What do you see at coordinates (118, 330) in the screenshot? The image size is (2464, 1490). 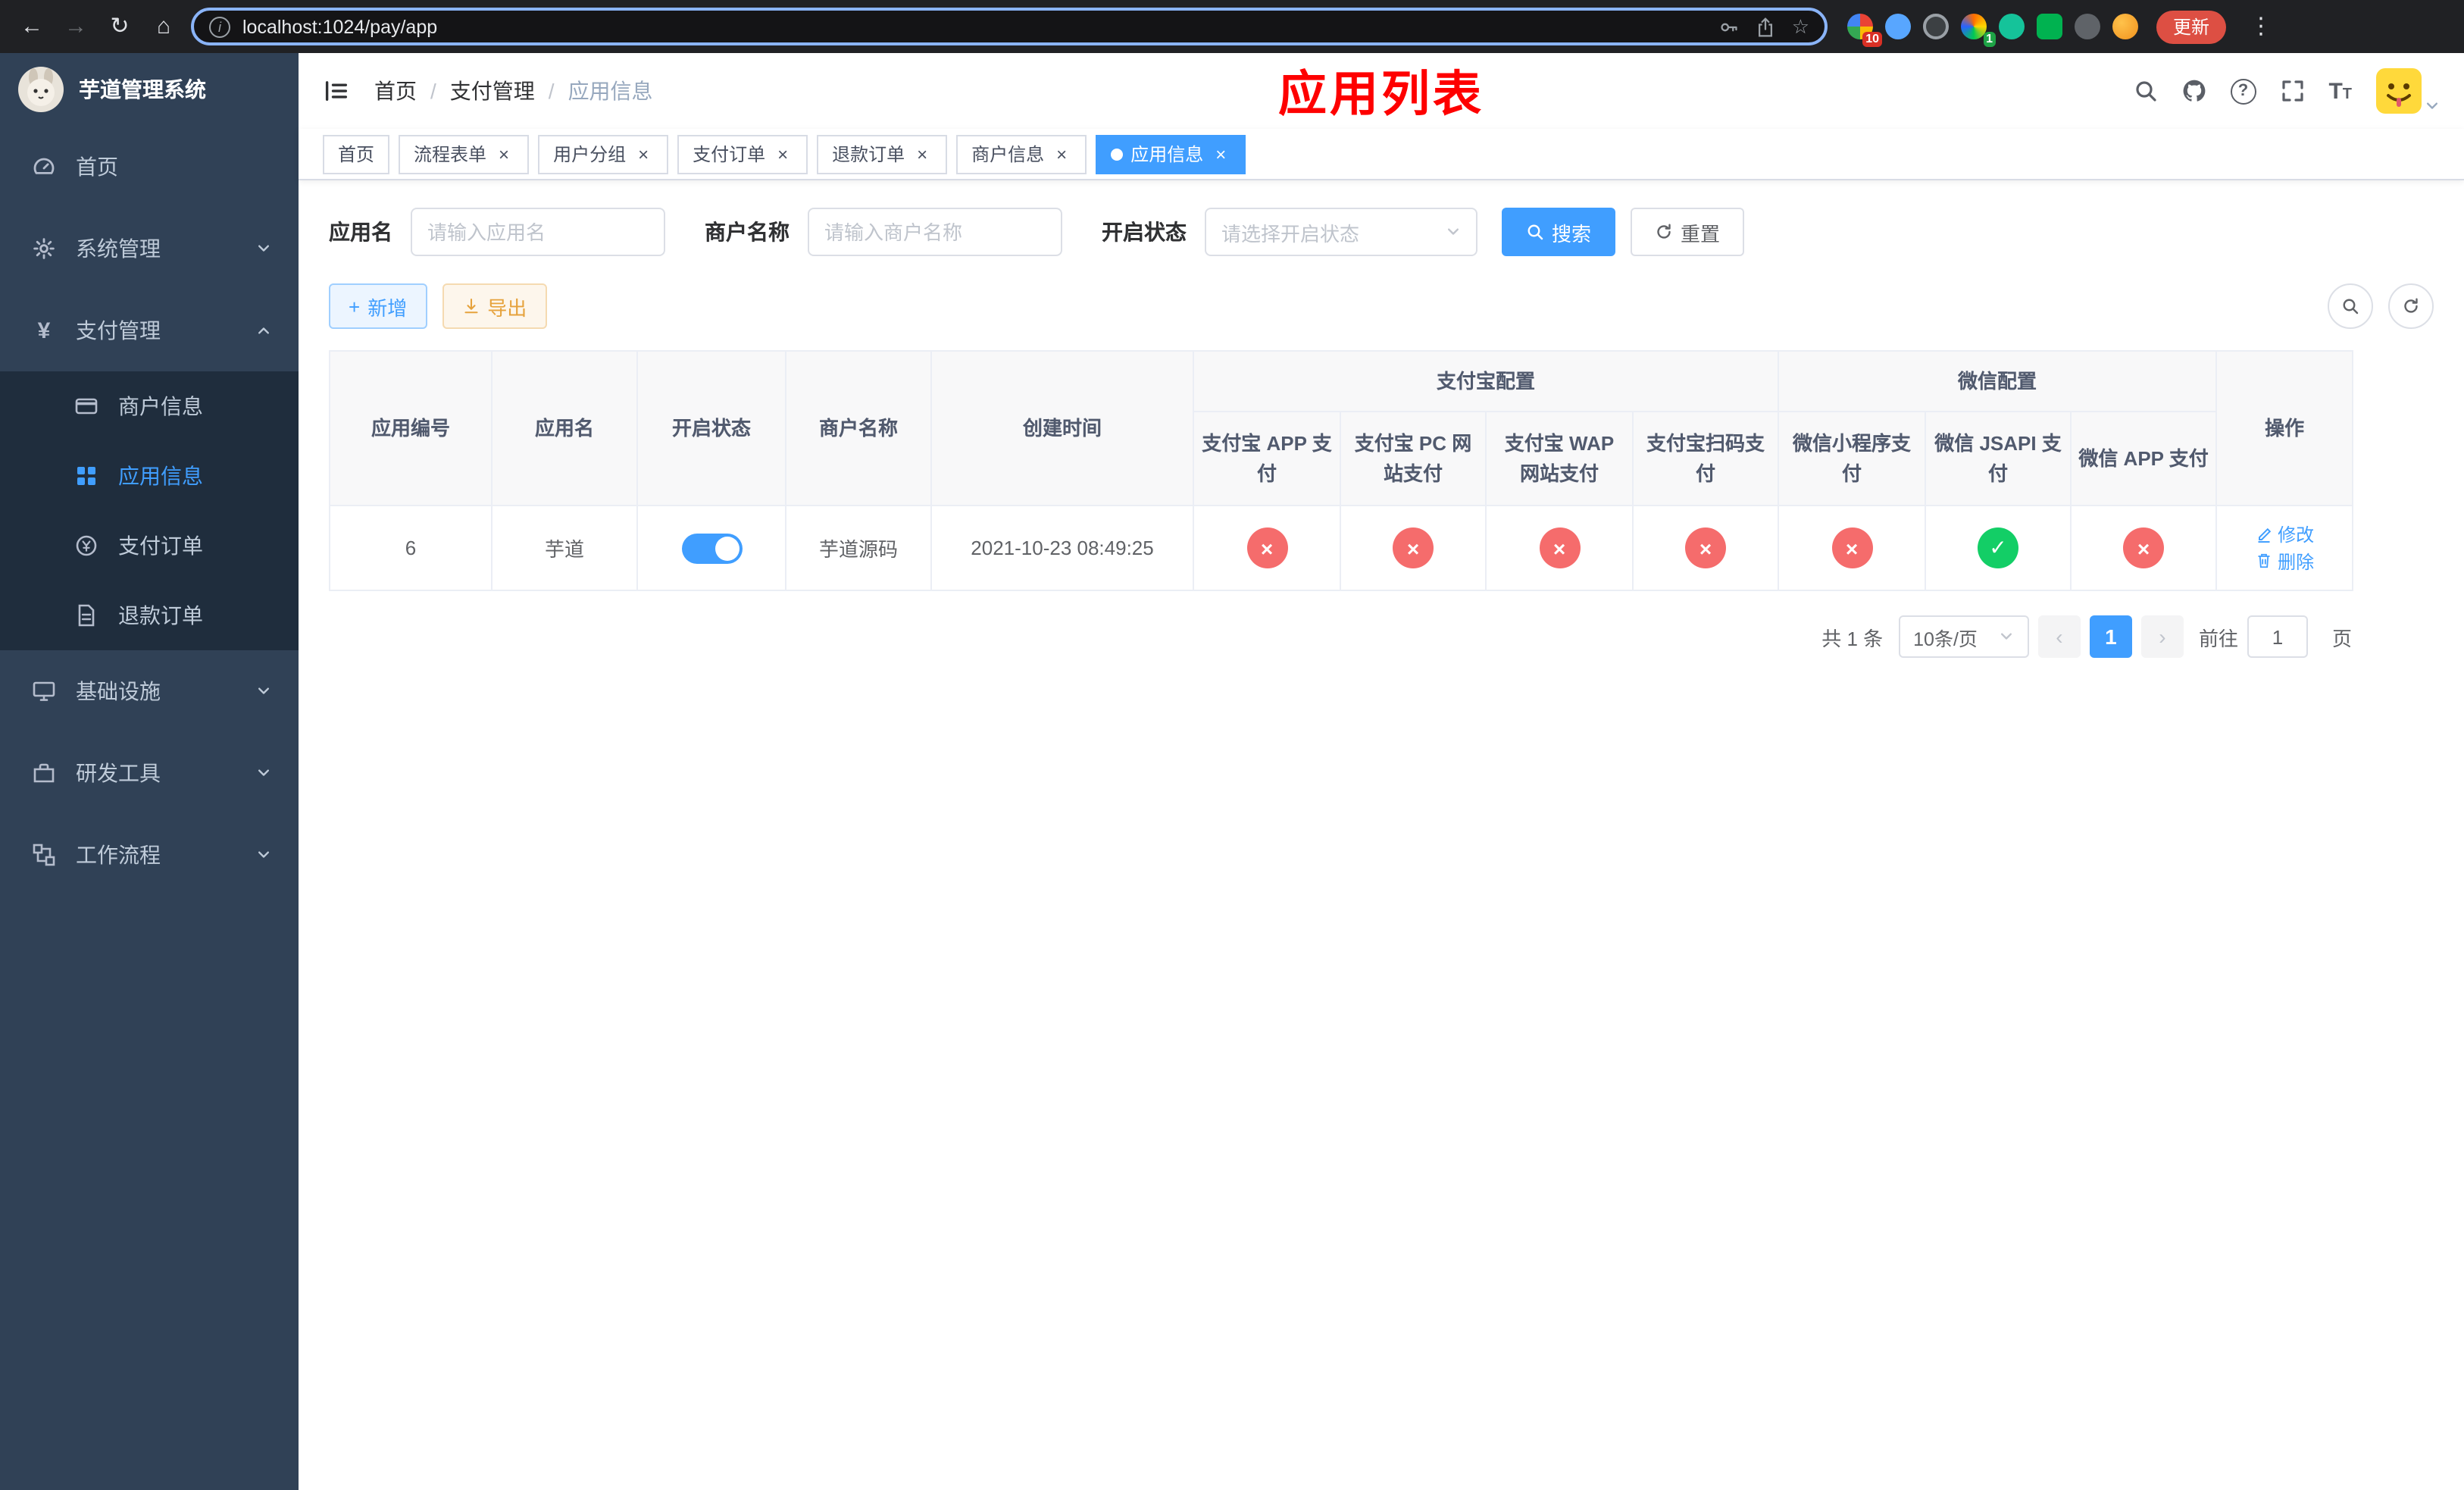 I see `sidebar-item-label: 支付管理` at bounding box center [118, 330].